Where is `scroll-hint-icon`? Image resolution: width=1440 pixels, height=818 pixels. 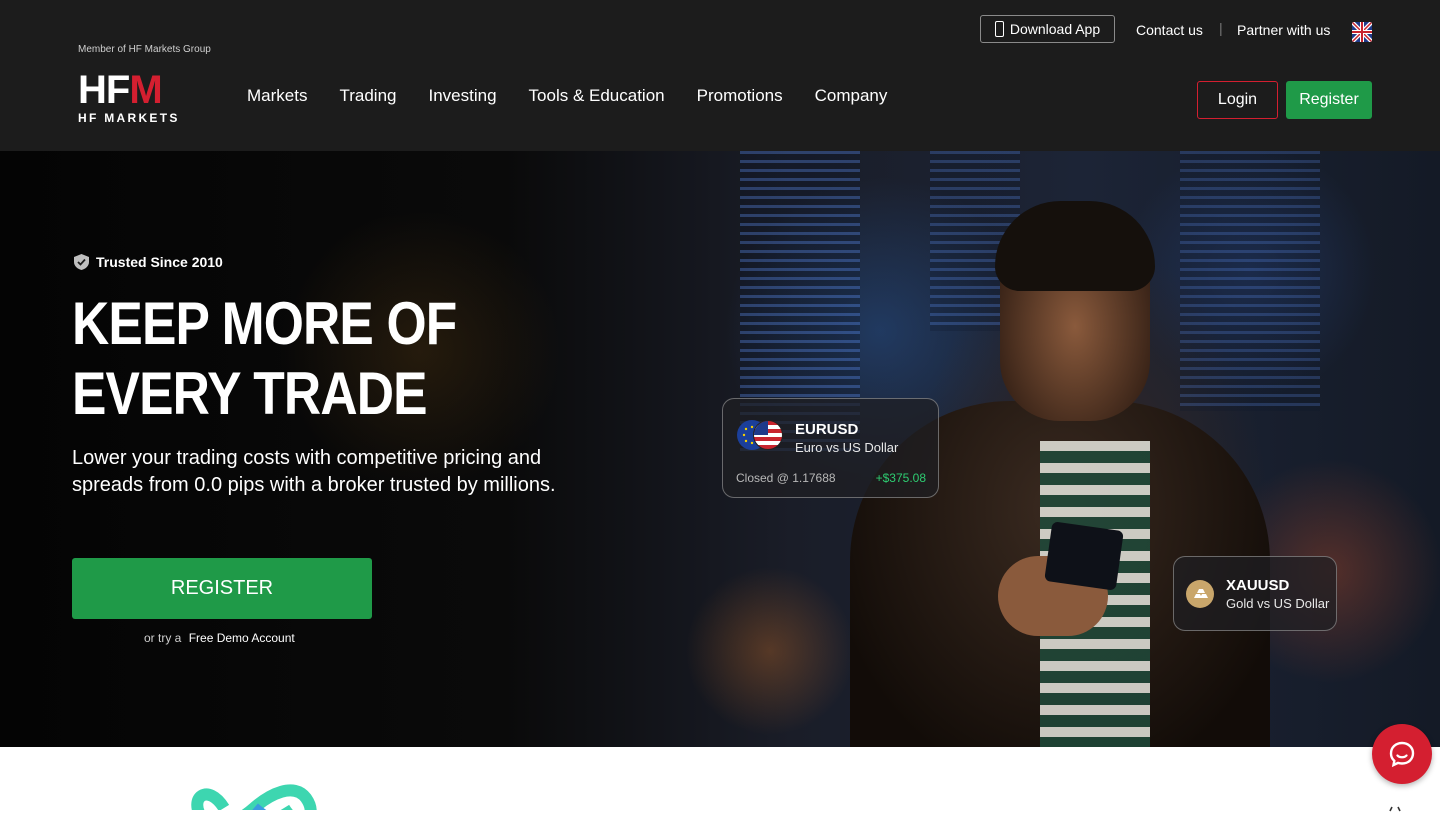 scroll-hint-icon is located at coordinates (1395, 806).